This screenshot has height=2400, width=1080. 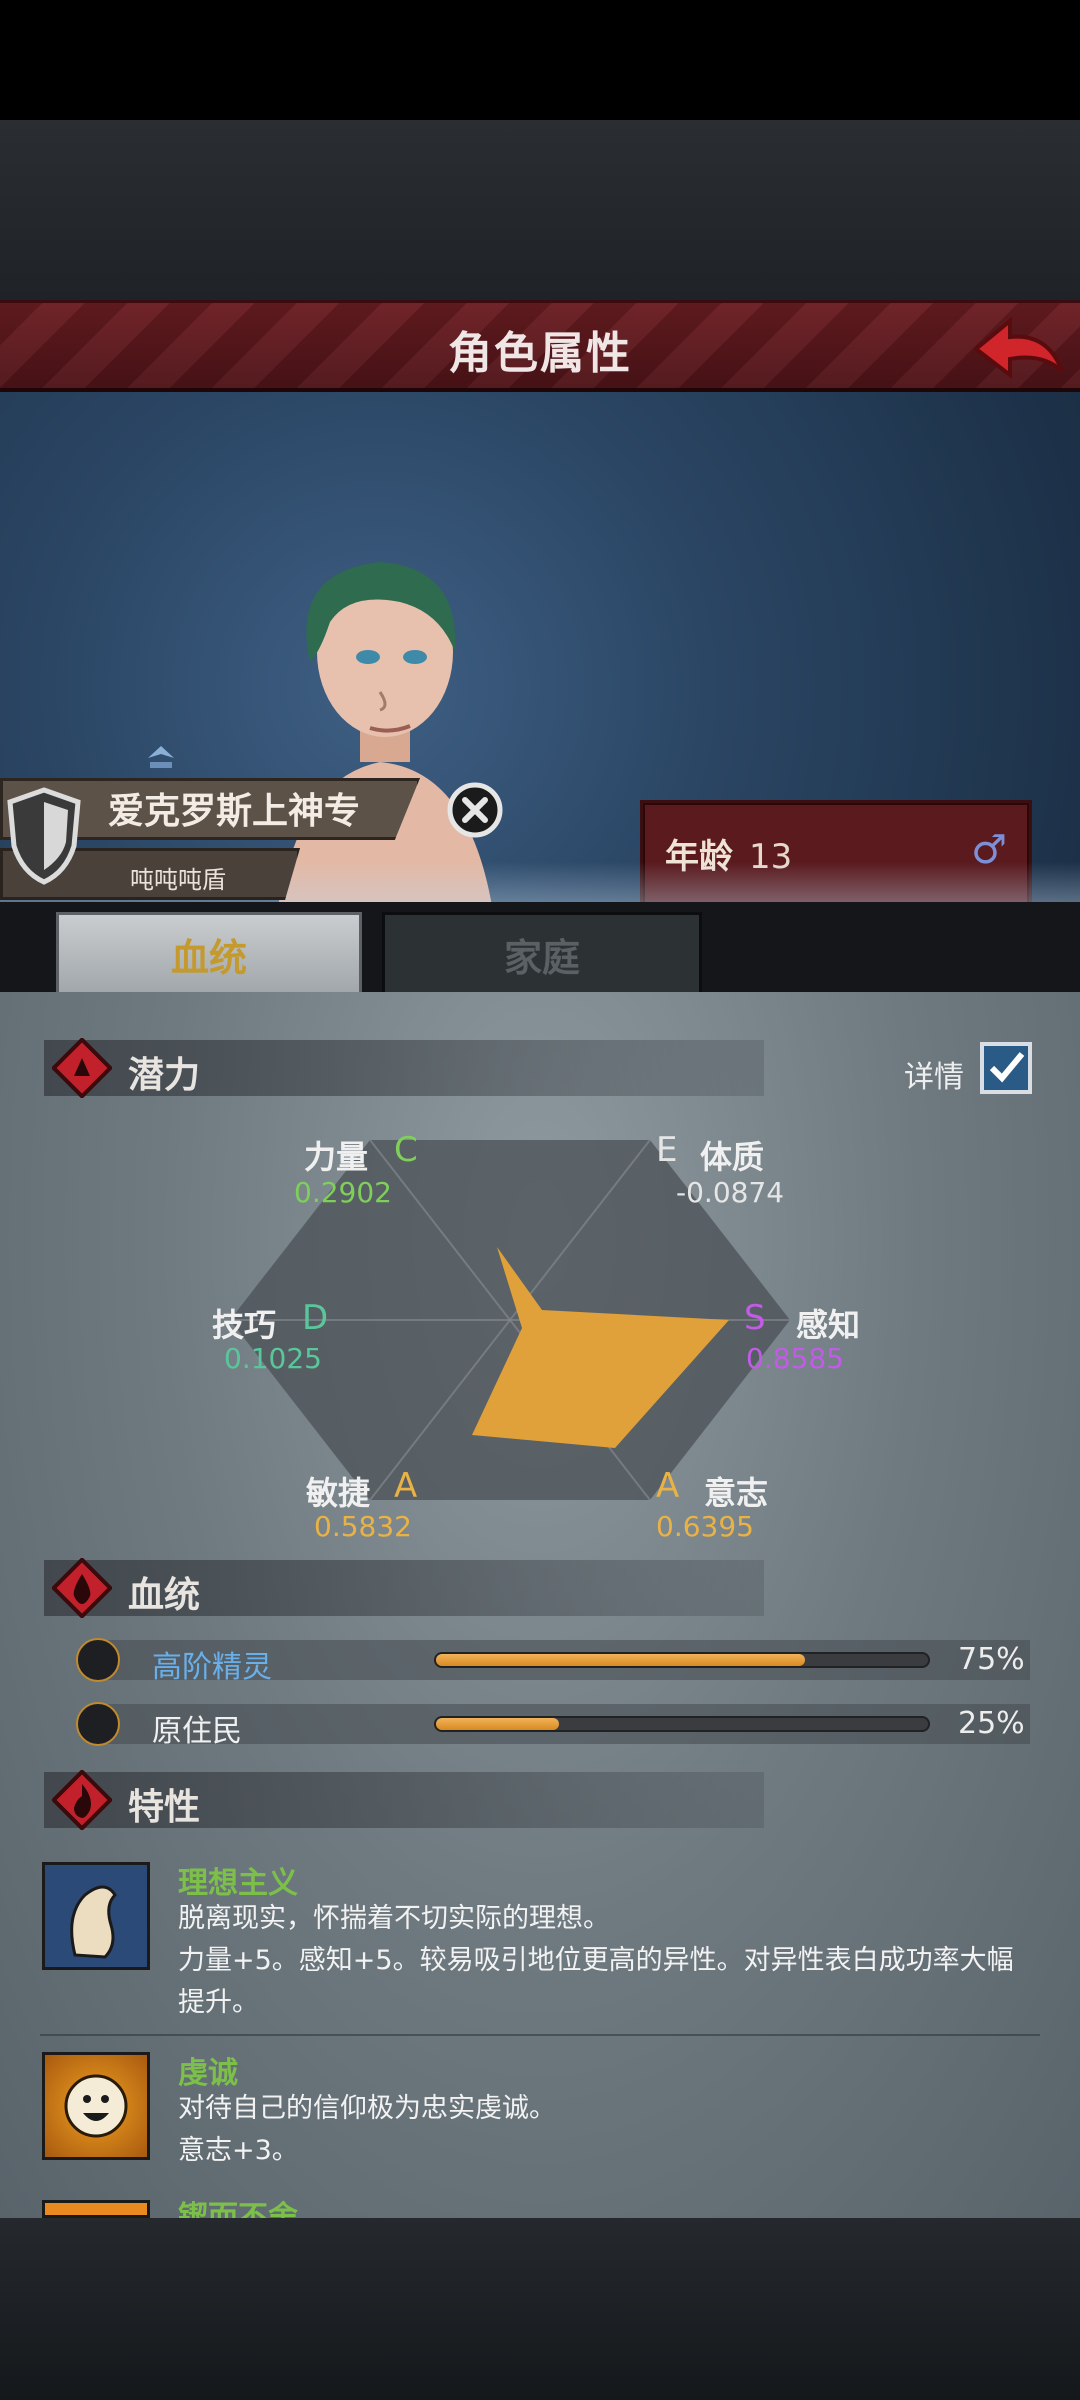 I want to click on stat-skill-name: 技巧, so click(x=244, y=1325).